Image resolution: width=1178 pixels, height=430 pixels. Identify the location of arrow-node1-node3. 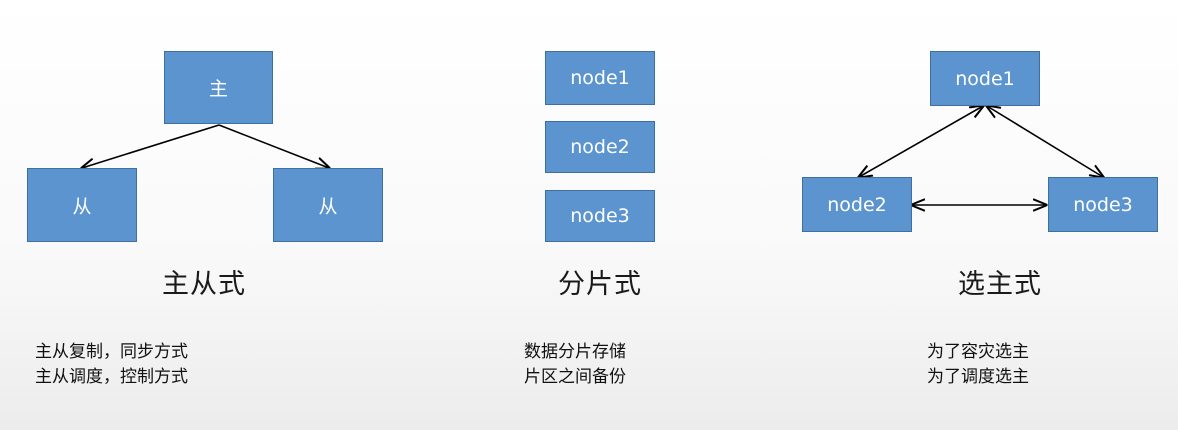
(1045, 141).